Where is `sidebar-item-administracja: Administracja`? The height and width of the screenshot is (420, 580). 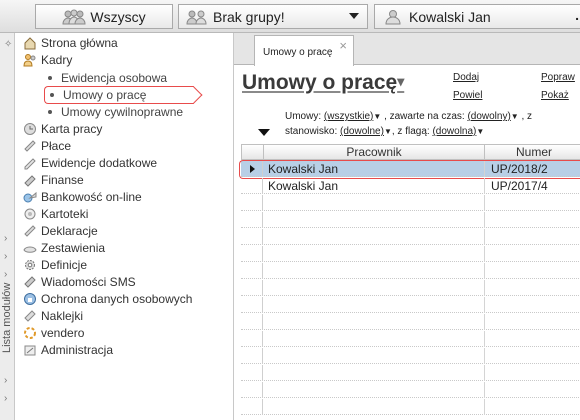
sidebar-item-administracja: Administracja is located at coordinates (68, 350).